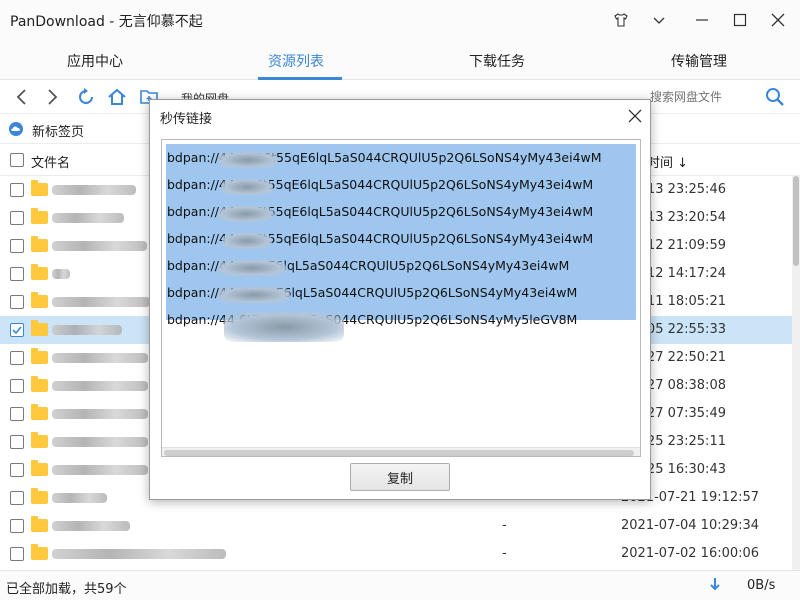  What do you see at coordinates (50, 161) in the screenshot?
I see `column-header-name: 文件名` at bounding box center [50, 161].